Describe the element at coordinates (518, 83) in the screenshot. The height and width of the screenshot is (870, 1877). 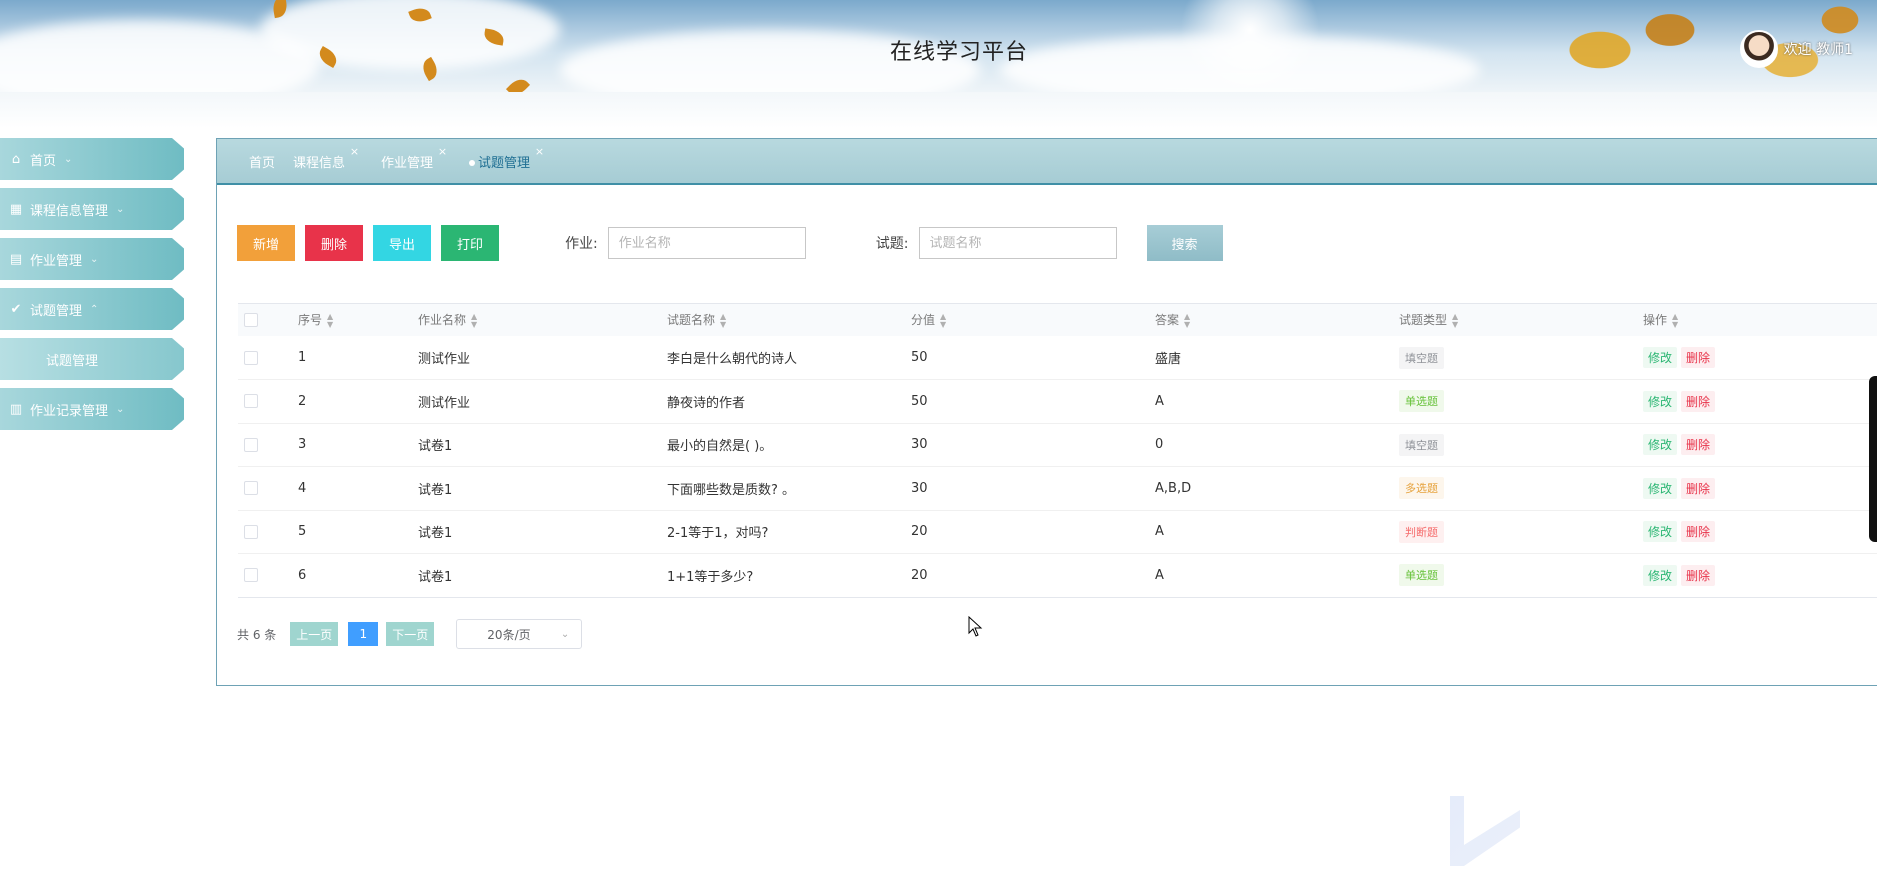
I see `leaf-decoration` at that location.